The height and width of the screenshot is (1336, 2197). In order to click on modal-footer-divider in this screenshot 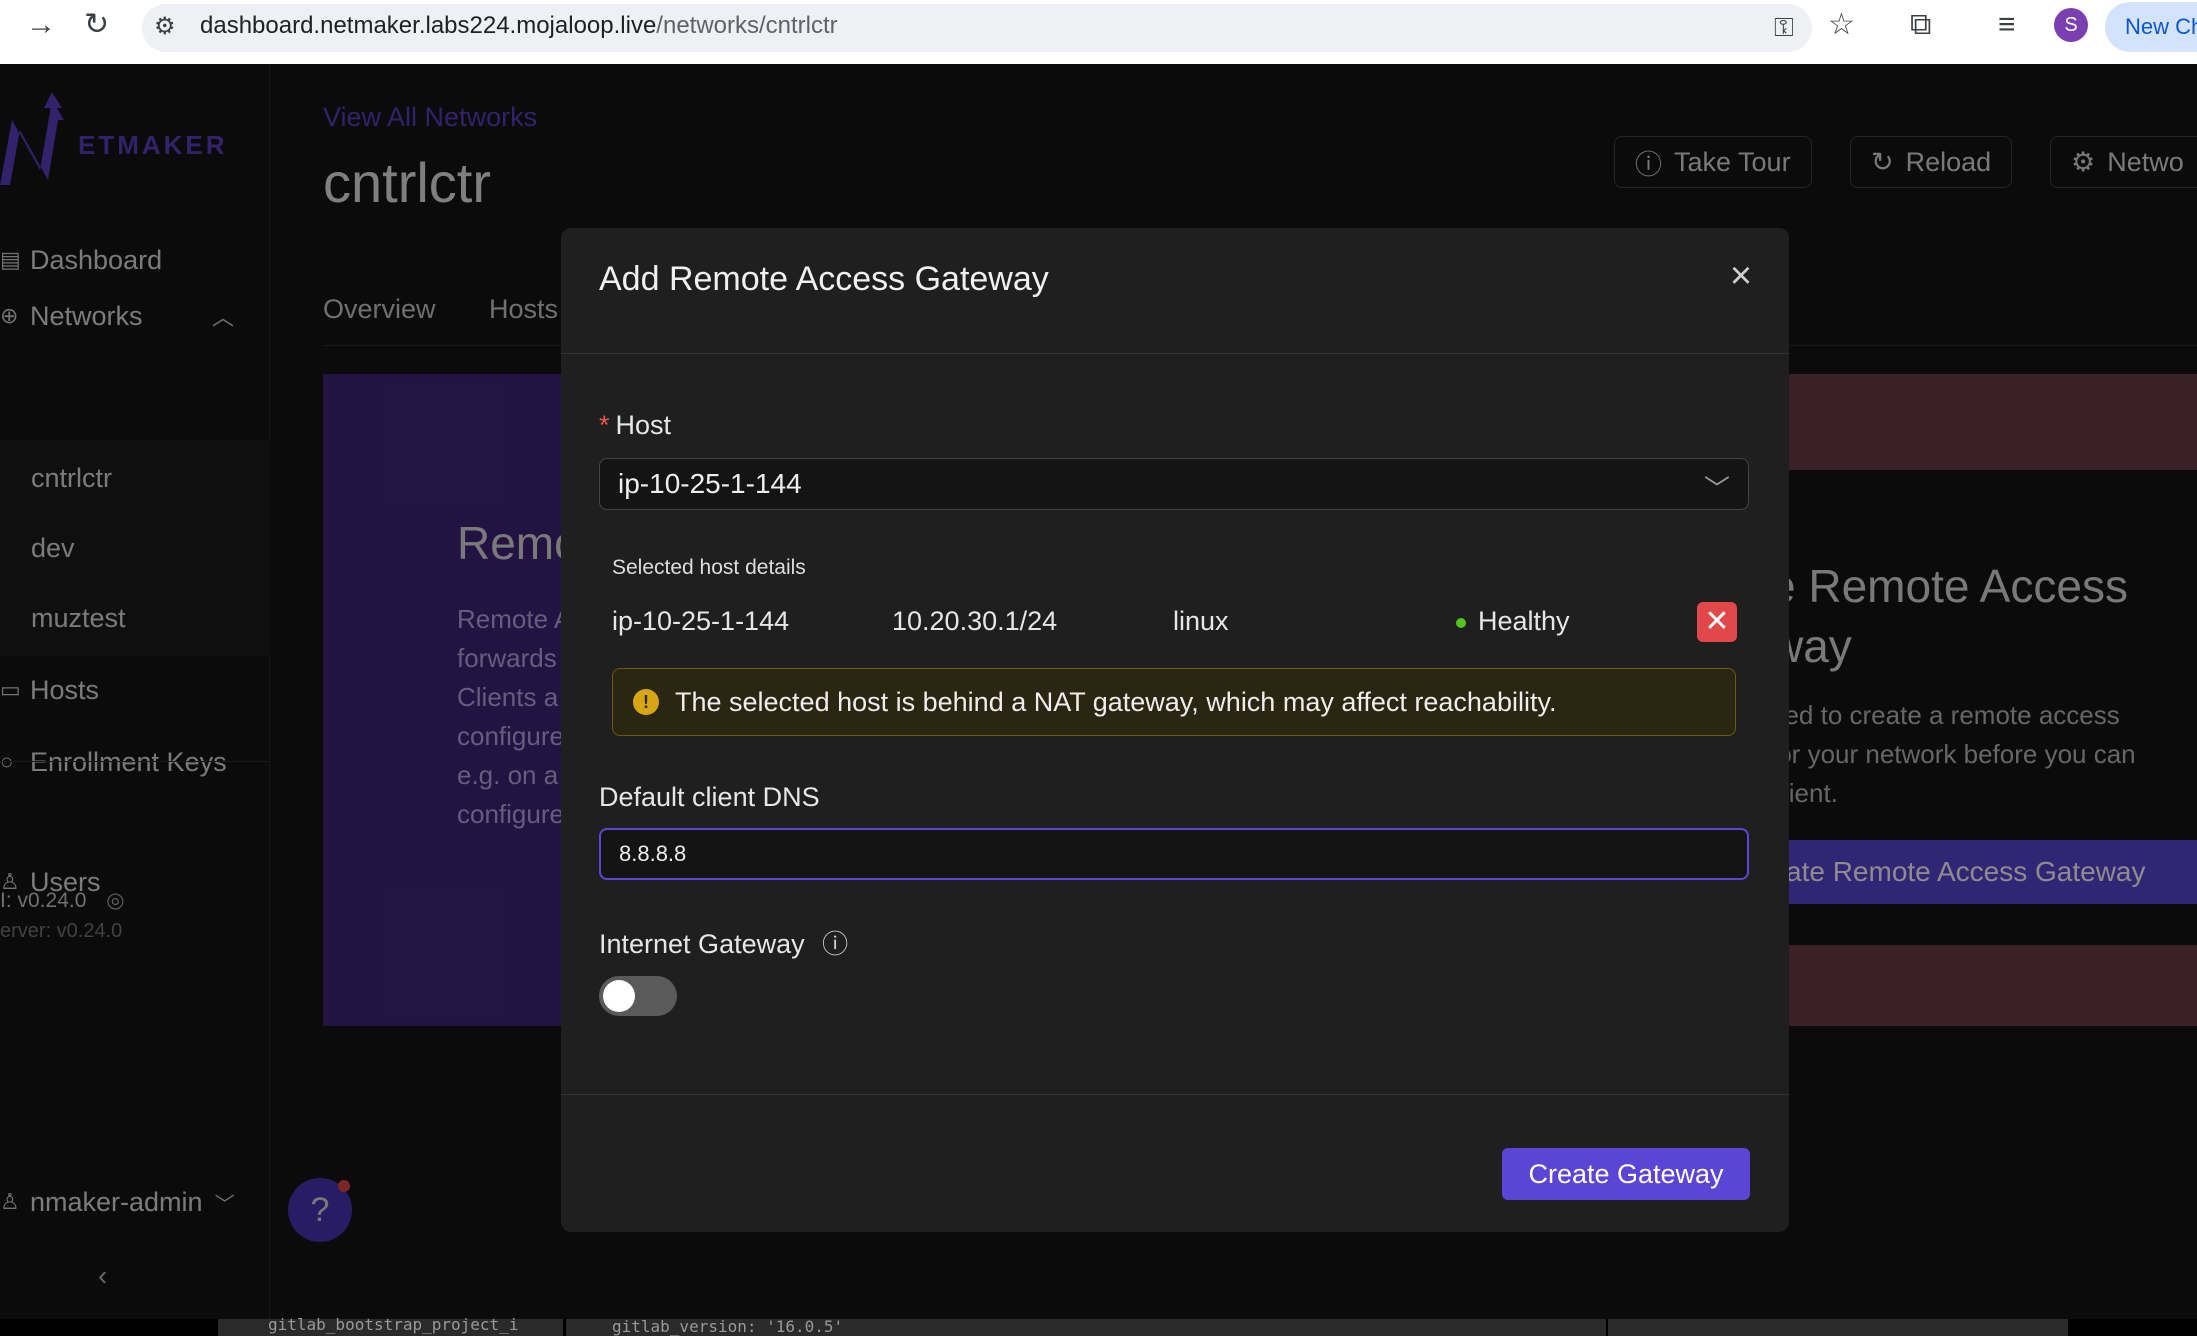, I will do `click(1175, 1094)`.